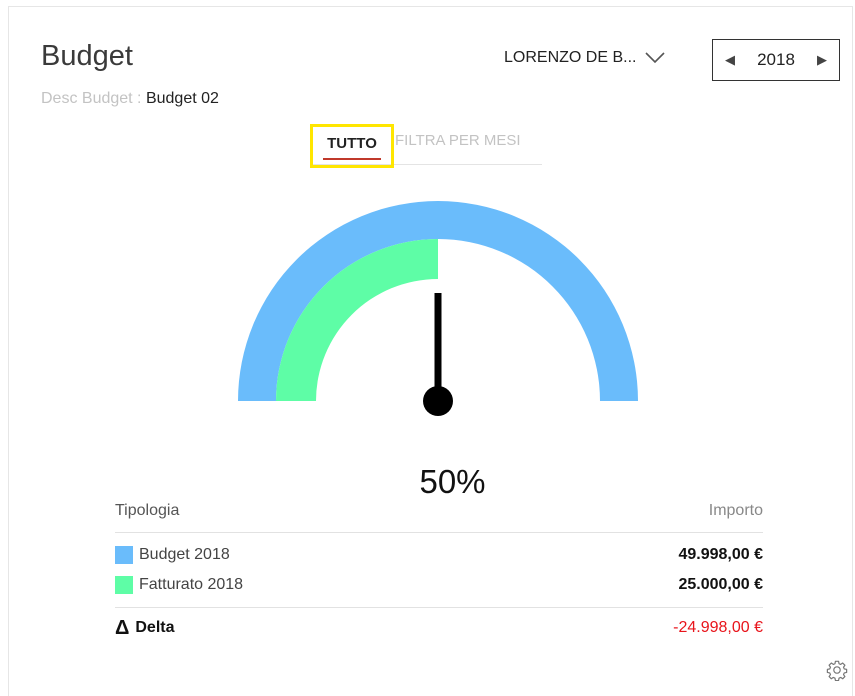 This screenshot has width=855, height=696. I want to click on tab-tutto-label: TUTTO, so click(352, 143).